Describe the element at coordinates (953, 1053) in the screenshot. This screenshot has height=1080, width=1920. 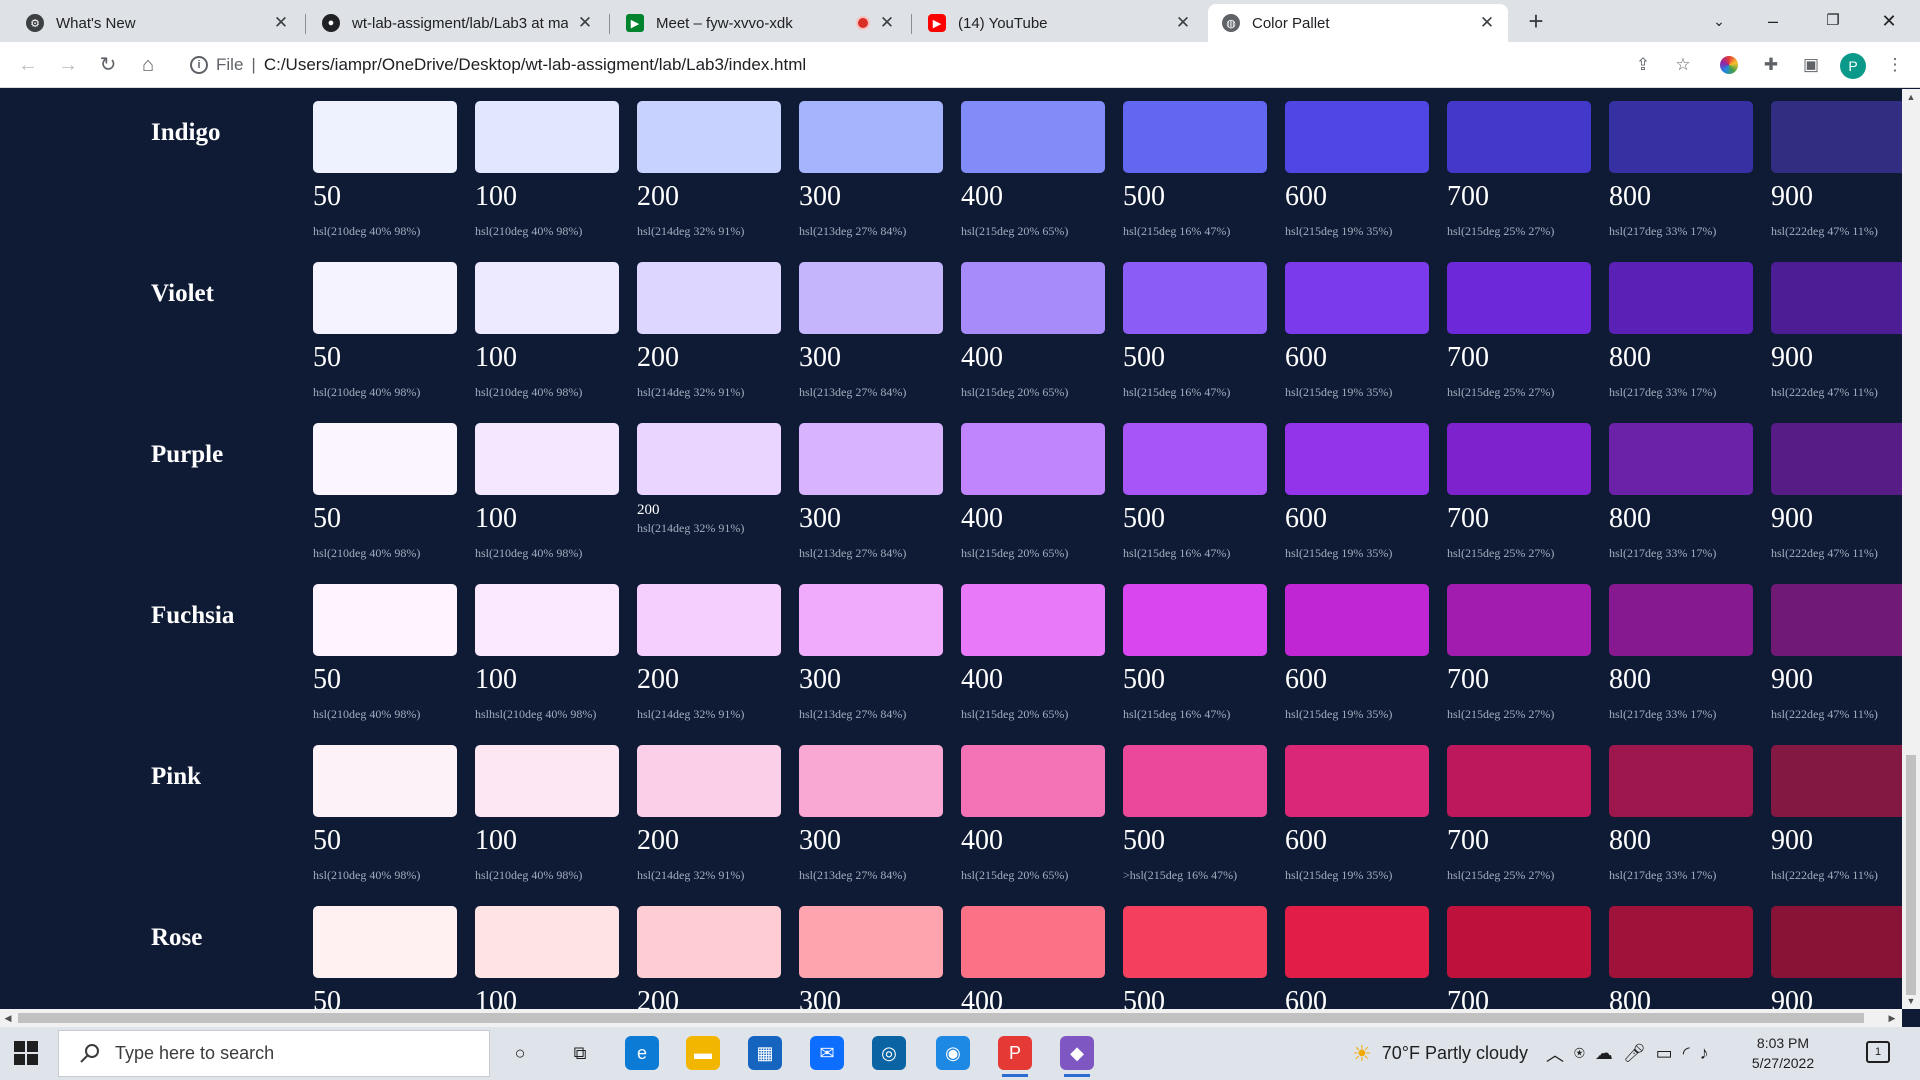
I see `app-icon: ◉` at that location.